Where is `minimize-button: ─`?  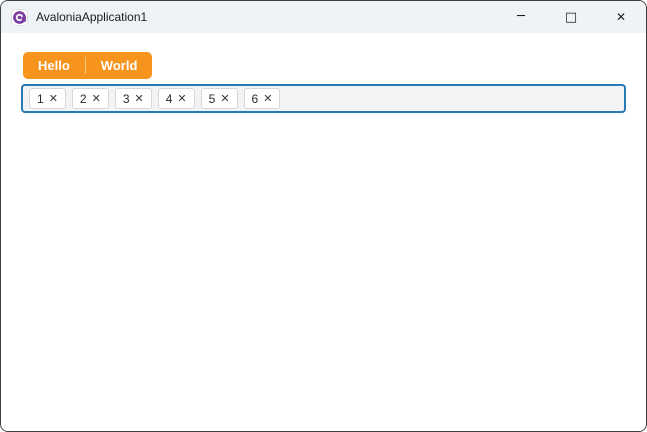 minimize-button: ─ is located at coordinates (521, 17).